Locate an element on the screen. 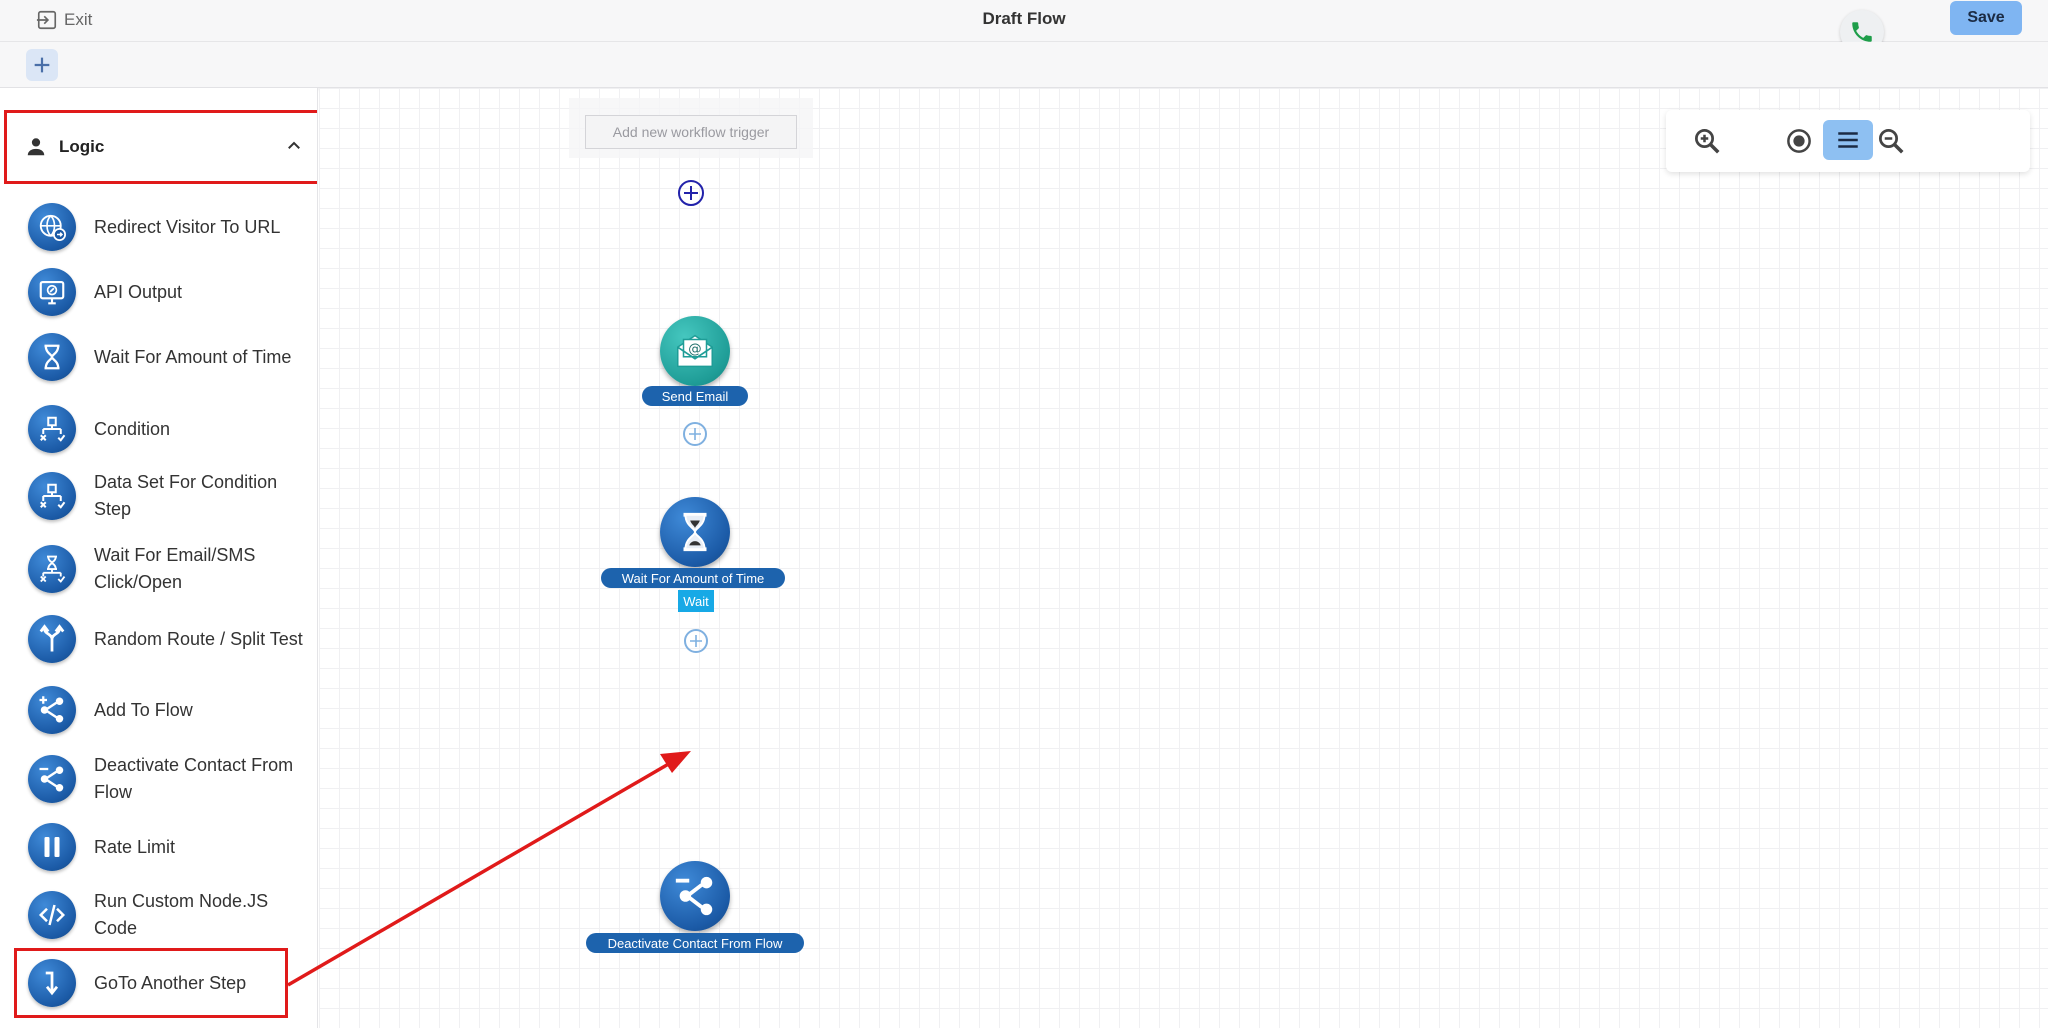 The width and height of the screenshot is (2048, 1028). send-email-node: @ is located at coordinates (695, 351).